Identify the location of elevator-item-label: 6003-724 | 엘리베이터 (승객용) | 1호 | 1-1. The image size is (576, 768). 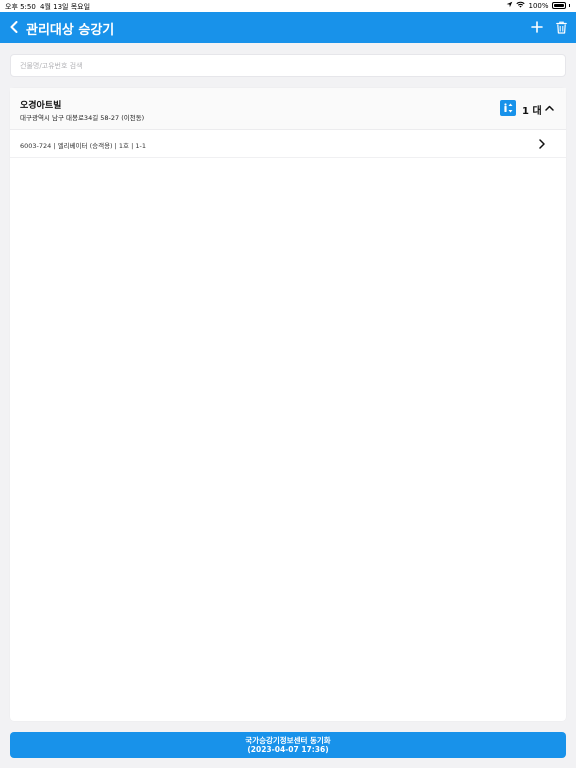
(83, 146).